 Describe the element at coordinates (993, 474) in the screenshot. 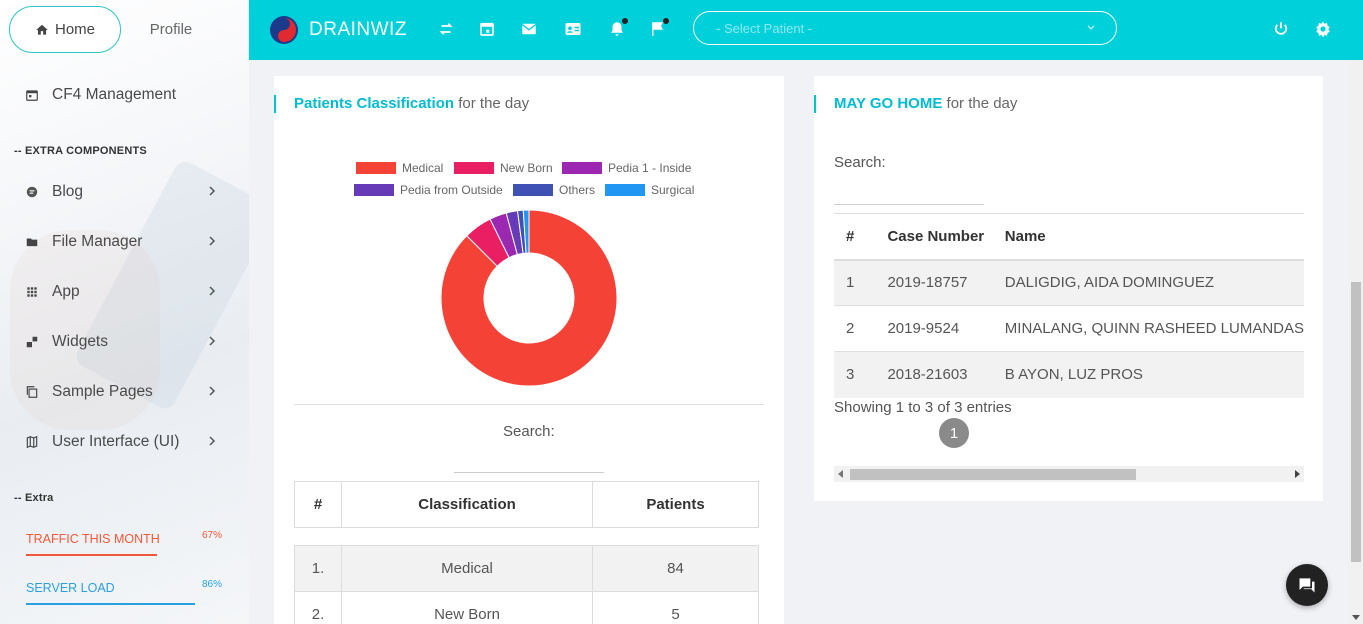

I see `horizontal-scrollbar-thumb` at that location.